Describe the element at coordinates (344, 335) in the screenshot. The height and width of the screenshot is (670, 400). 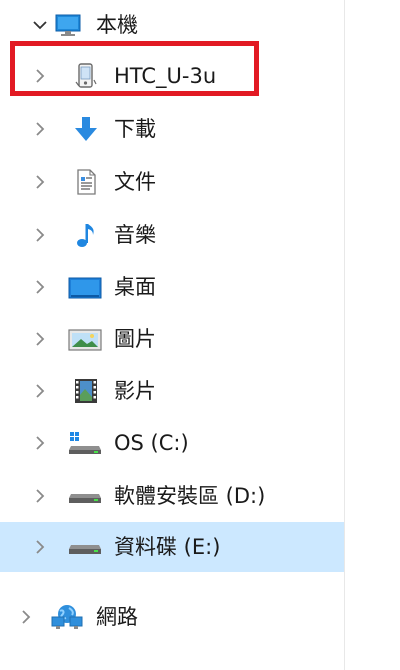
I see `pane-divider` at that location.